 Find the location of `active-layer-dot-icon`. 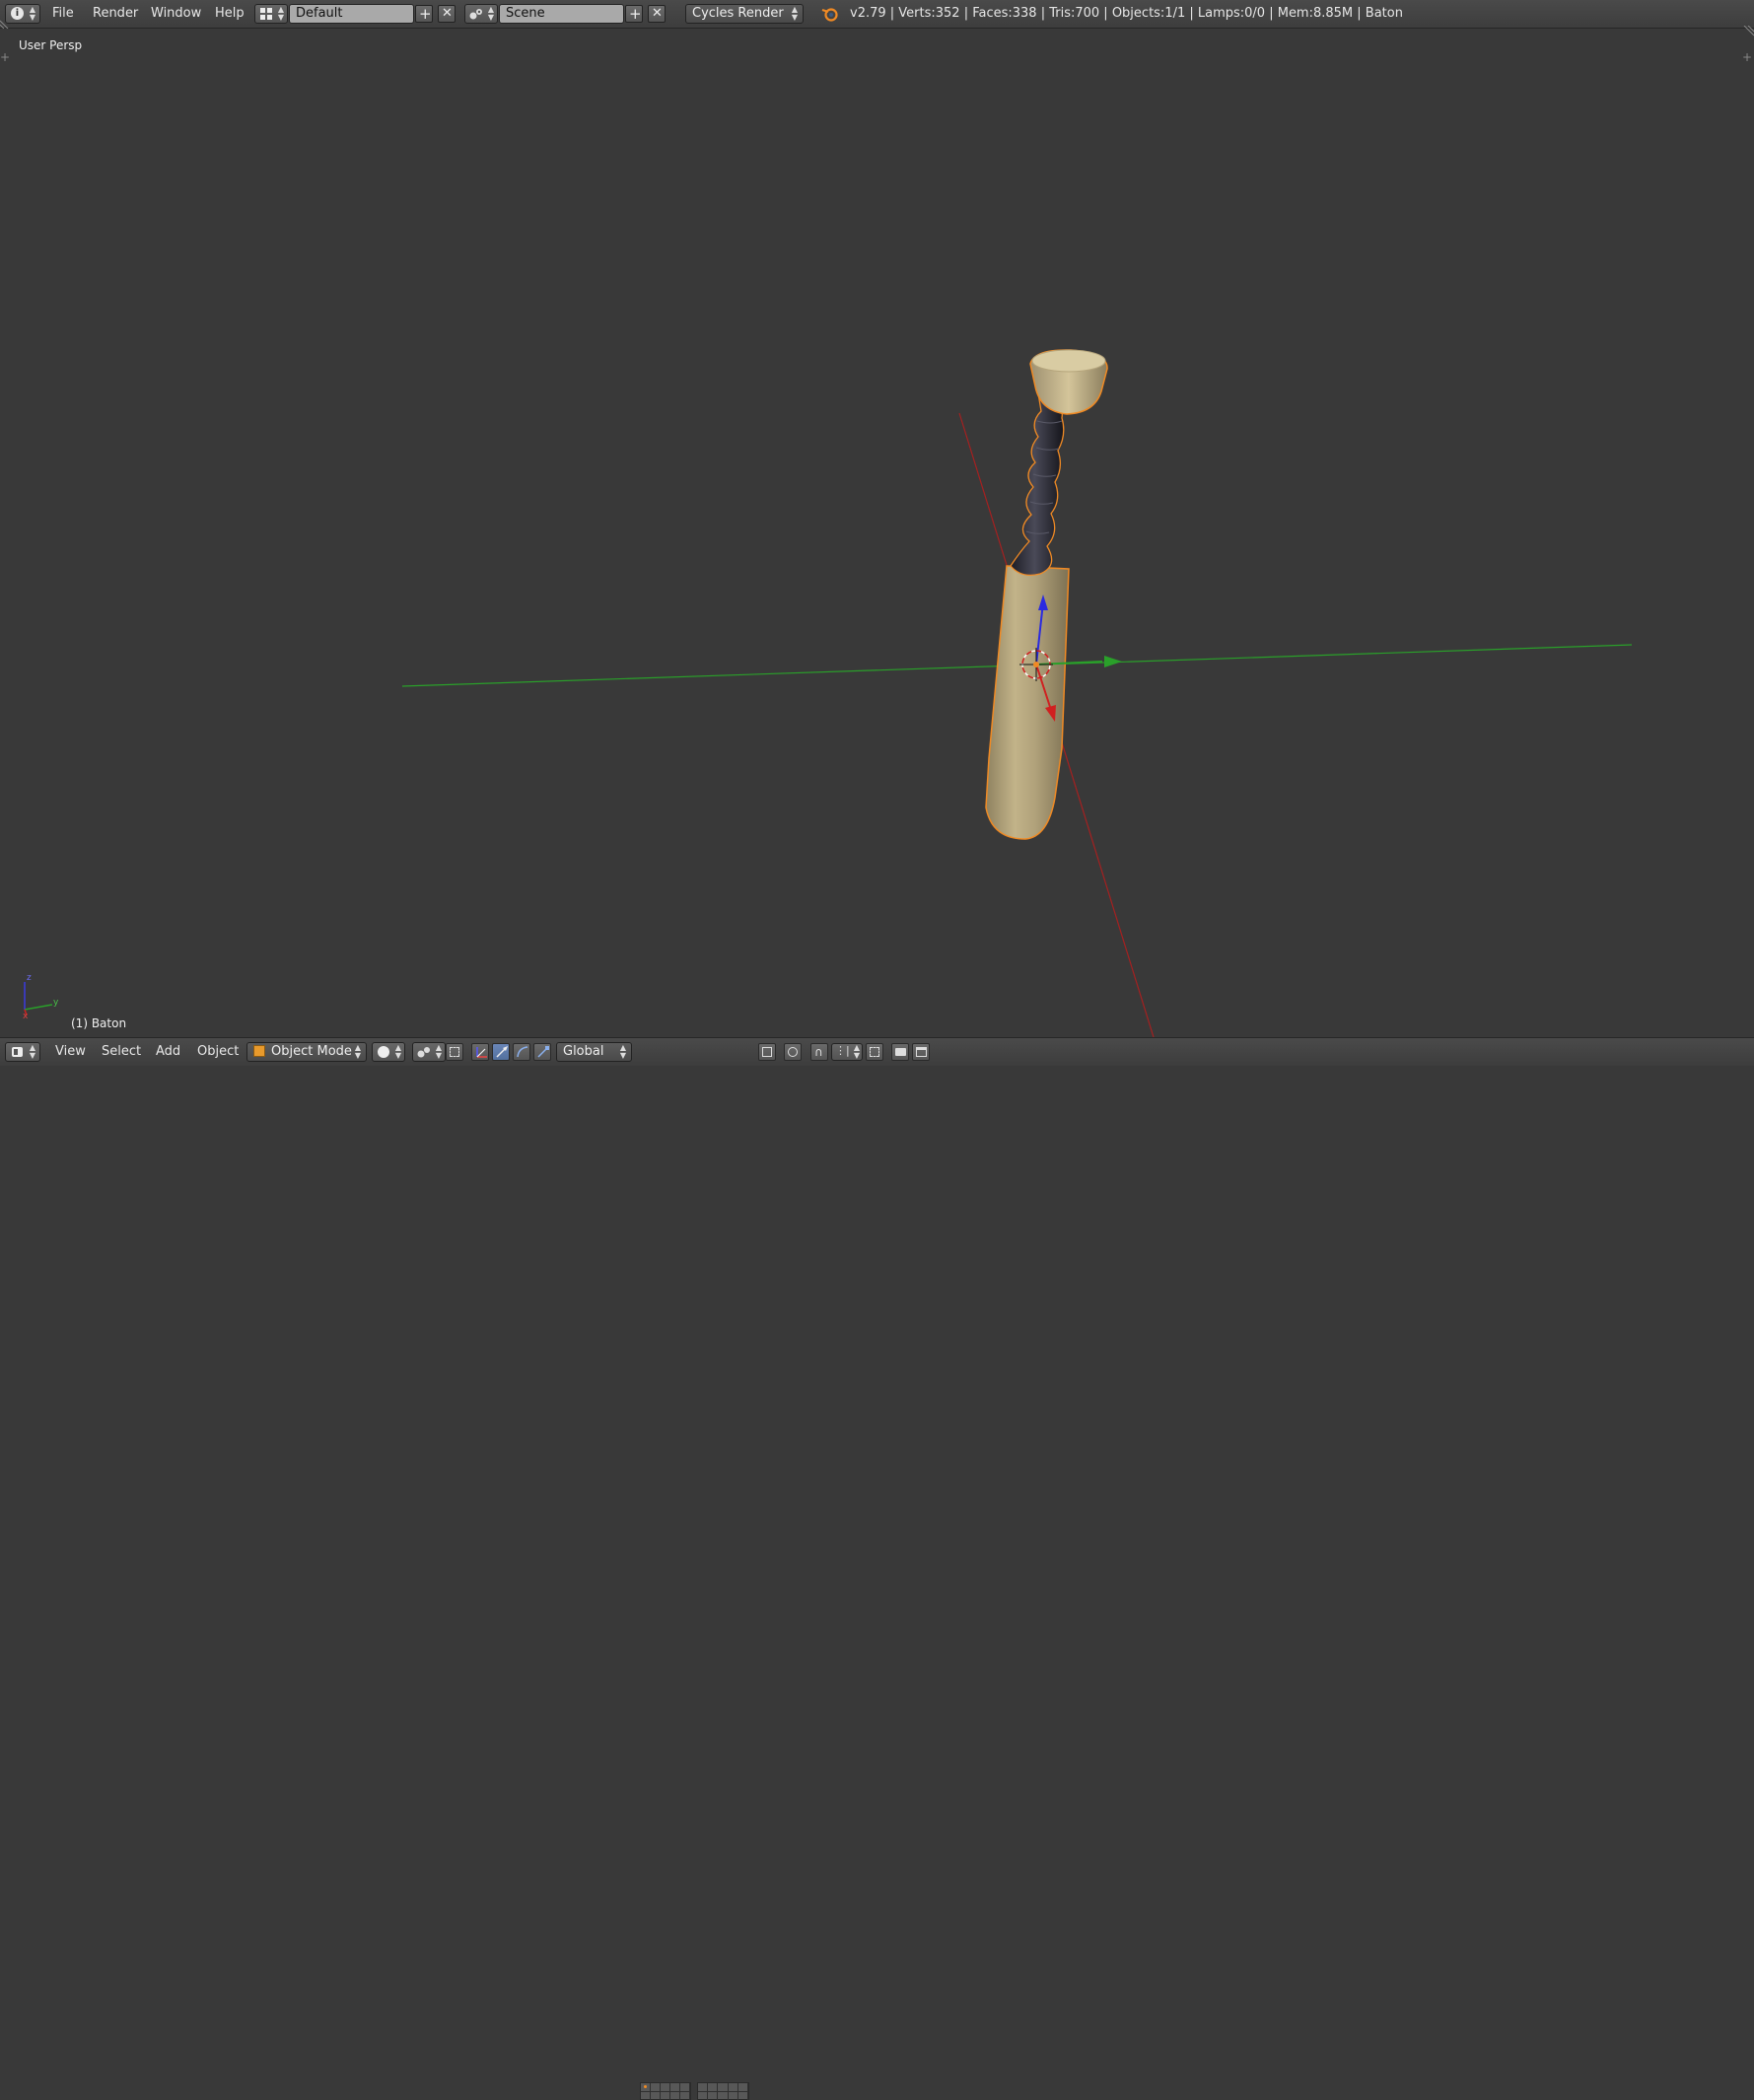

active-layer-dot-icon is located at coordinates (646, 2086).